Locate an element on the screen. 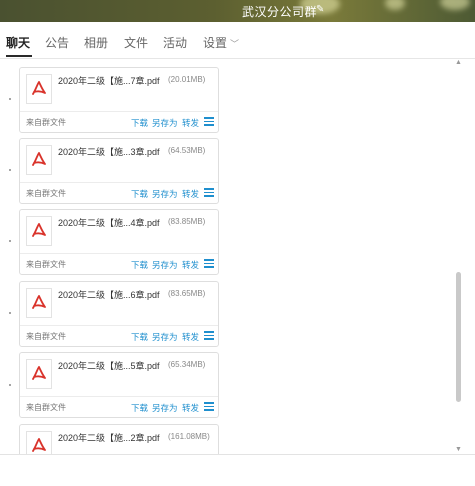 The image size is (475, 486). scrollbar-thumb is located at coordinates (458, 337).